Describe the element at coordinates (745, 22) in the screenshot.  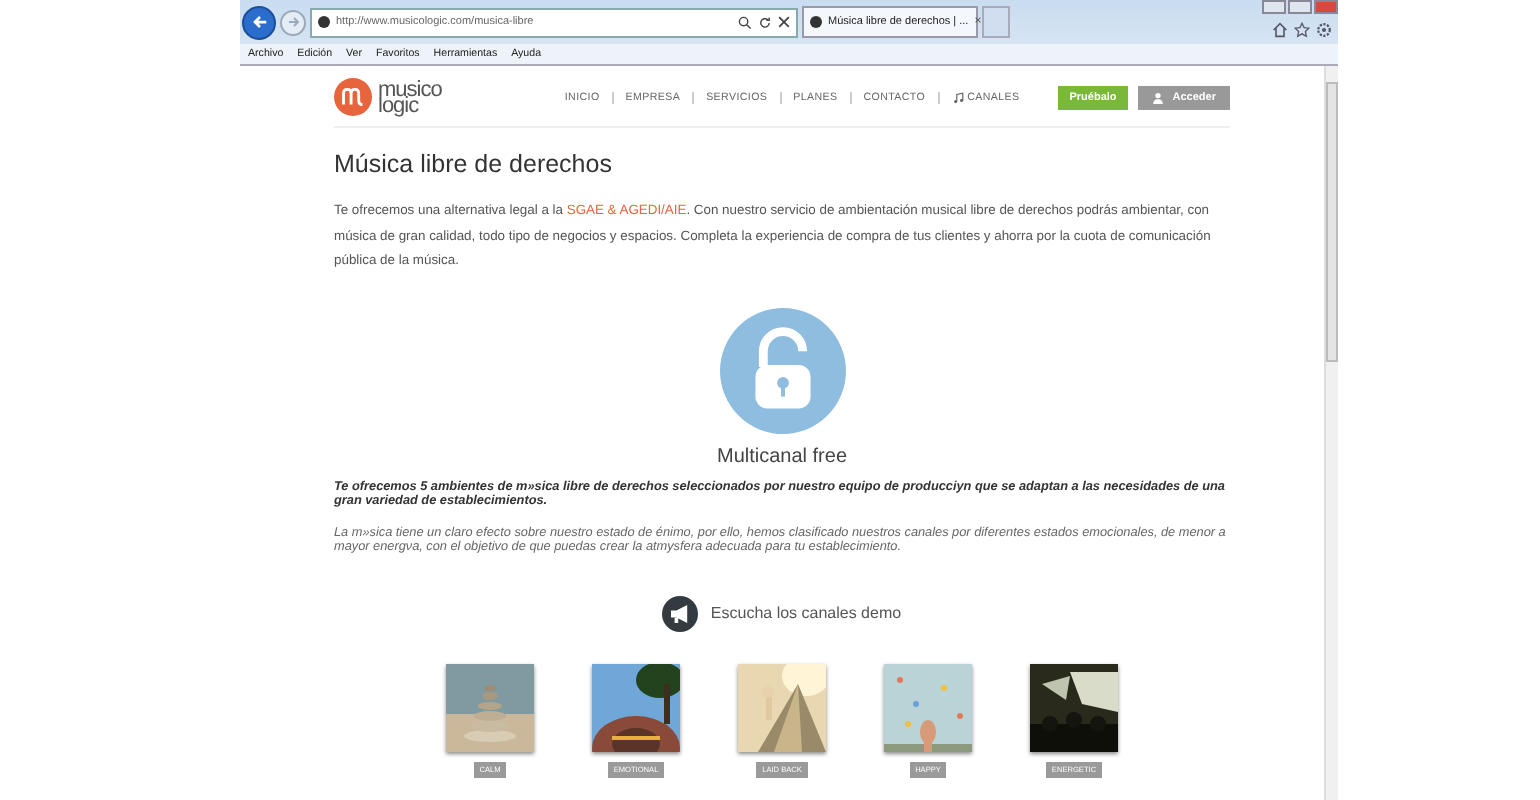
I see `search-icon` at that location.